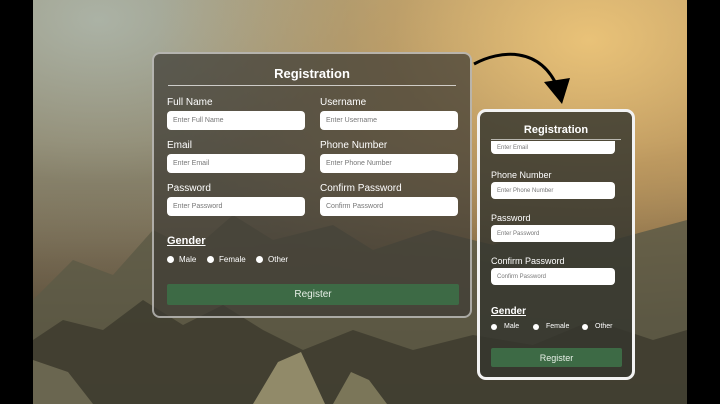 The image size is (720, 404). I want to click on mobile-confirm-password-label: Confirm Password, so click(528, 261).